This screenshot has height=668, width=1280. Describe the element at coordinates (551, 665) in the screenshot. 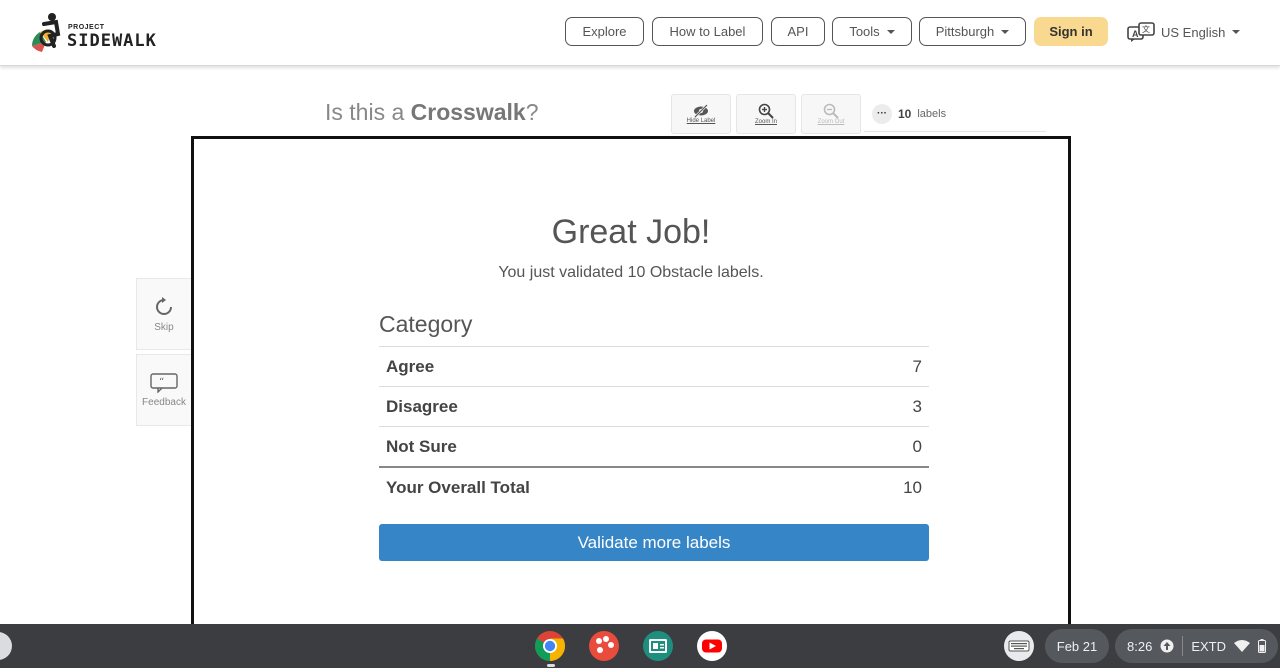

I see `active-app-indicator` at that location.